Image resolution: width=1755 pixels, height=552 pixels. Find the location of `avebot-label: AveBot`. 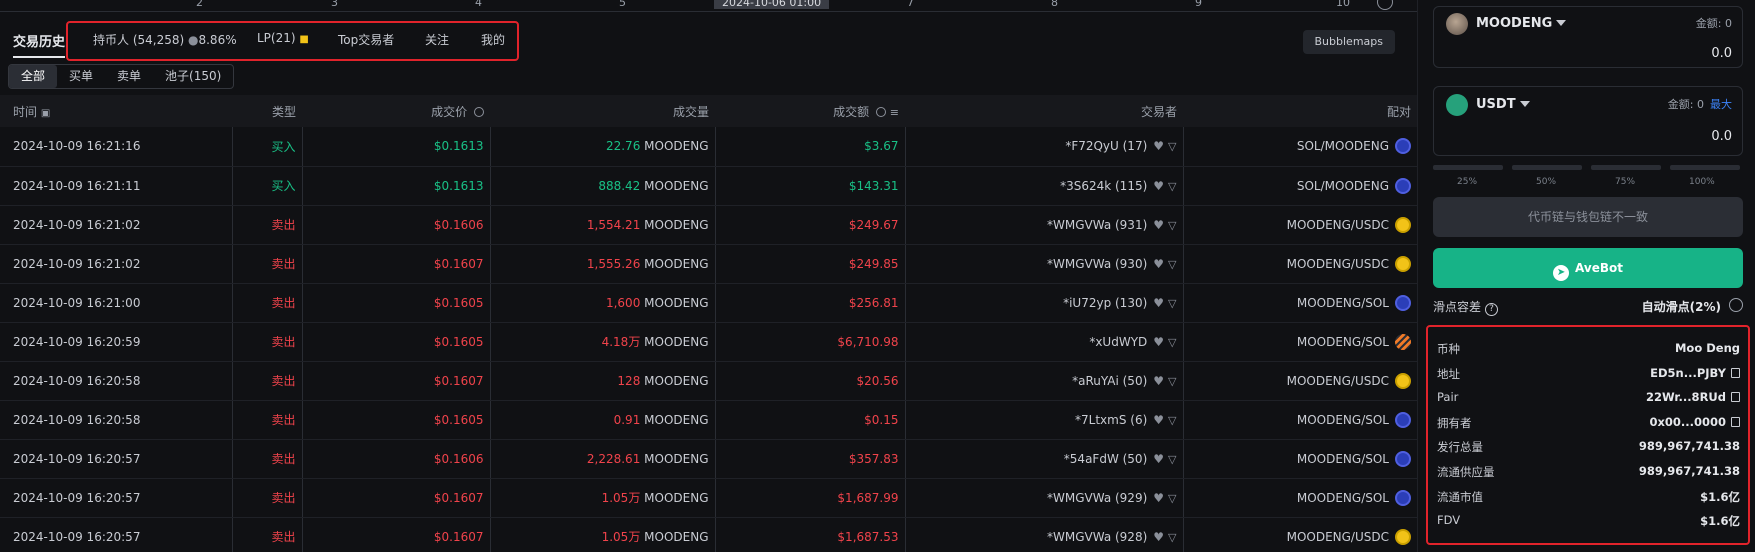

avebot-label: AveBot is located at coordinates (1599, 268).